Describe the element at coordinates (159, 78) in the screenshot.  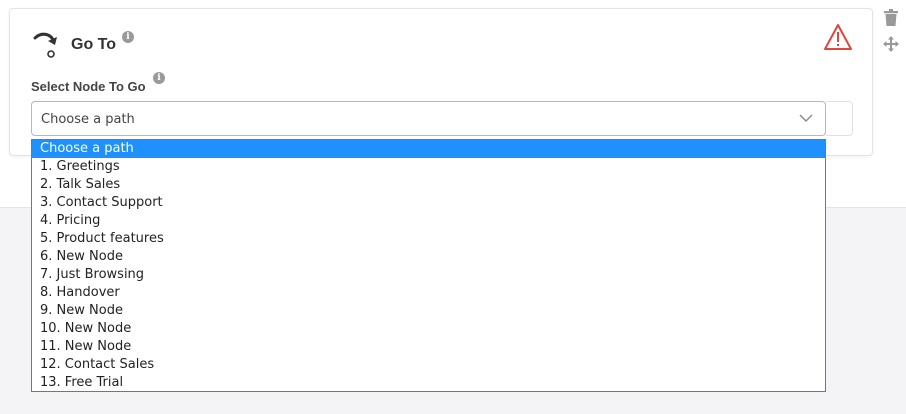
I see `label-info-icon: i` at that location.